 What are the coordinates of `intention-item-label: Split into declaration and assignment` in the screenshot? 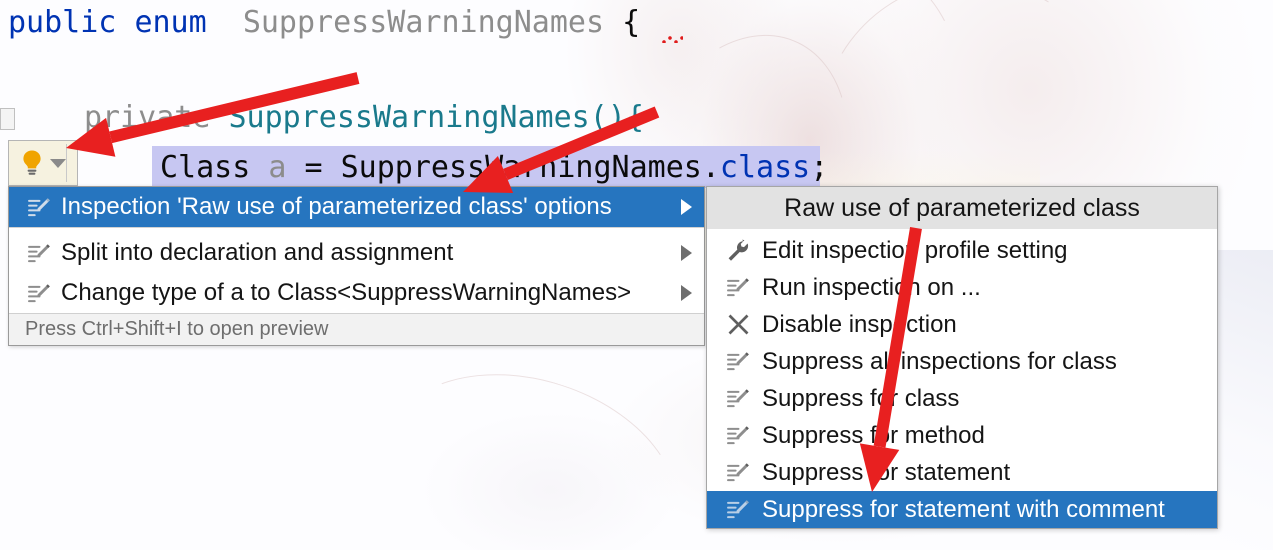 It's located at (257, 252).